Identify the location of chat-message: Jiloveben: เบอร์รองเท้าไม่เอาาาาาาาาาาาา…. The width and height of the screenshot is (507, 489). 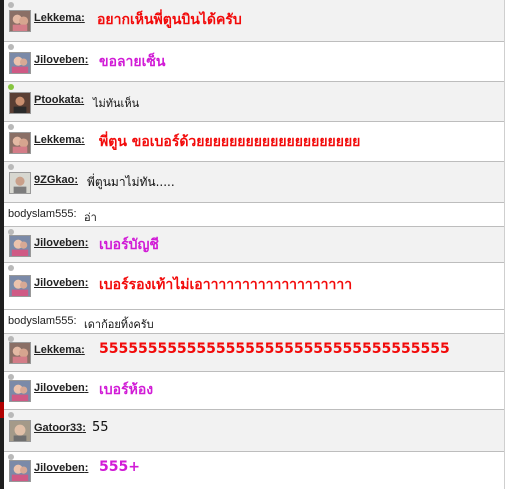
(254, 286).